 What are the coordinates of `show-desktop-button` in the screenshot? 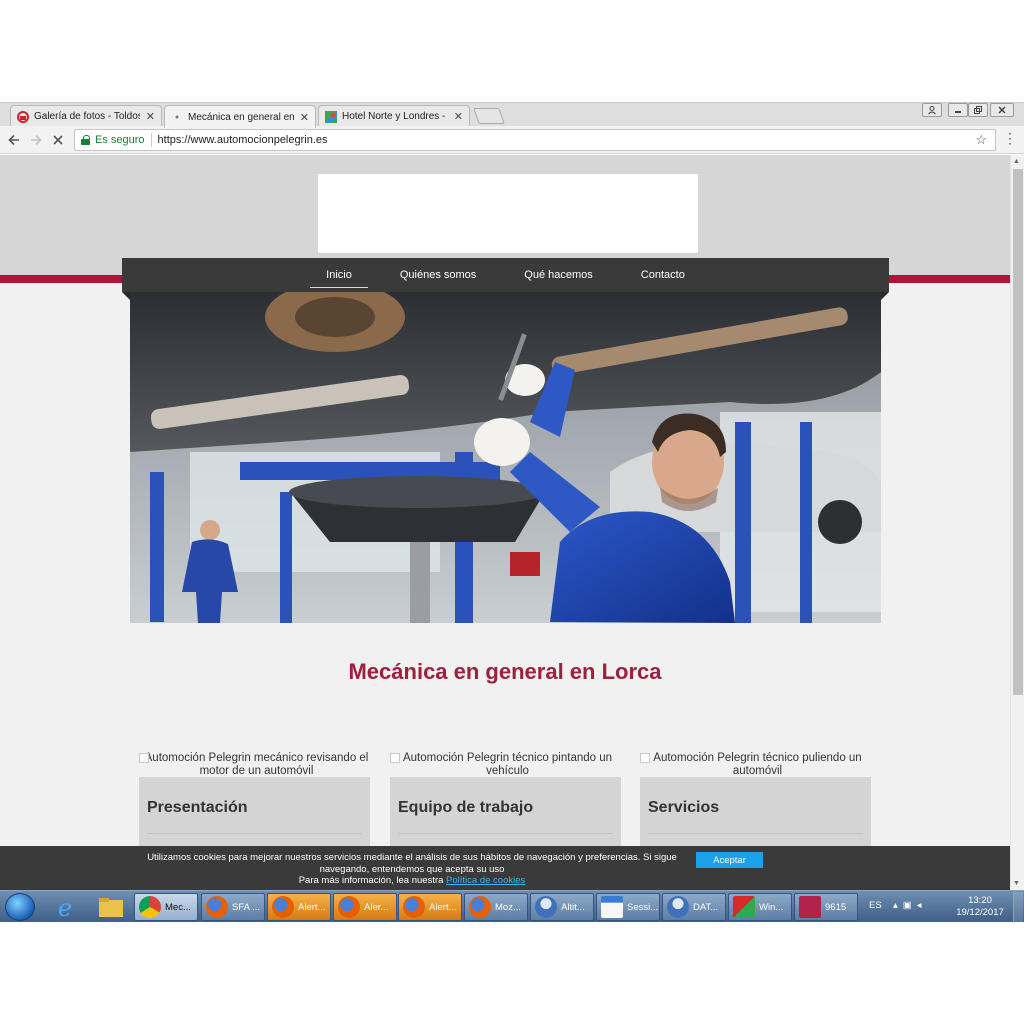 It's located at (1018, 907).